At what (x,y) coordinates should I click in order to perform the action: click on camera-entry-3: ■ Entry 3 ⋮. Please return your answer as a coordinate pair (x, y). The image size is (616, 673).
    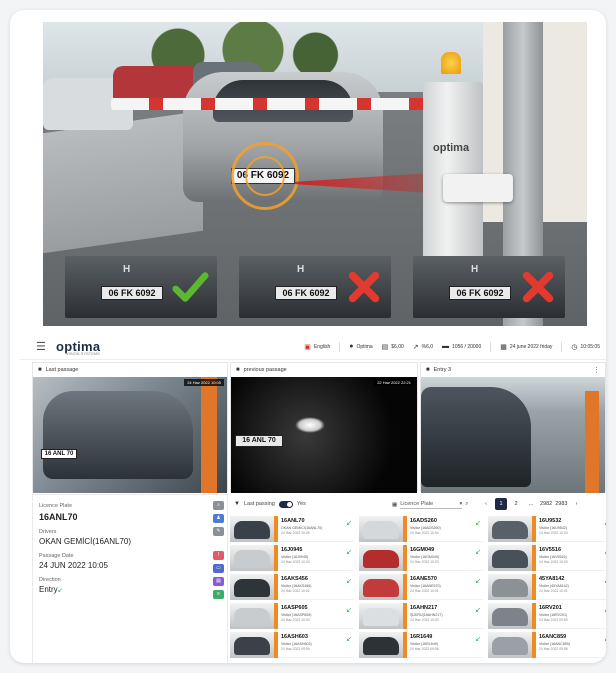
    Looking at the image, I should click on (513, 427).